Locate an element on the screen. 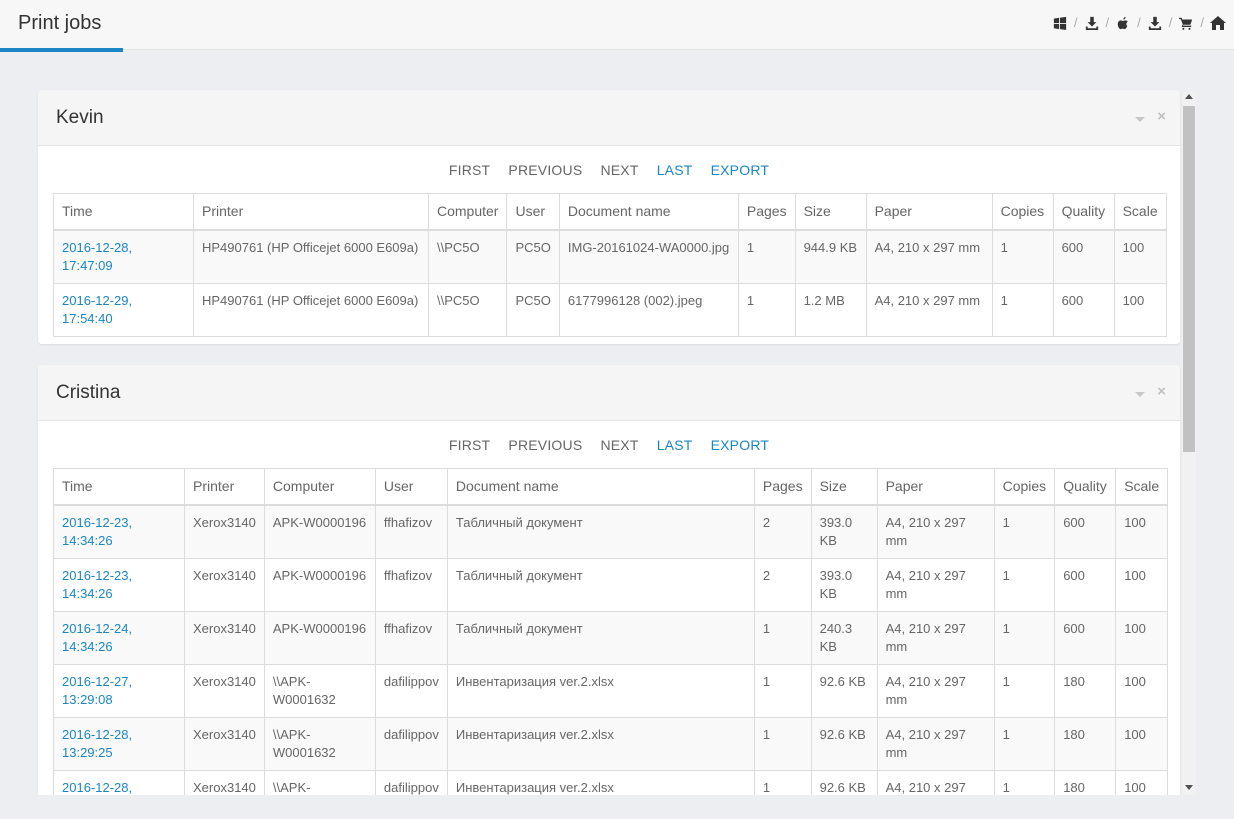  table-cell: 180 is located at coordinates (1085, 690).